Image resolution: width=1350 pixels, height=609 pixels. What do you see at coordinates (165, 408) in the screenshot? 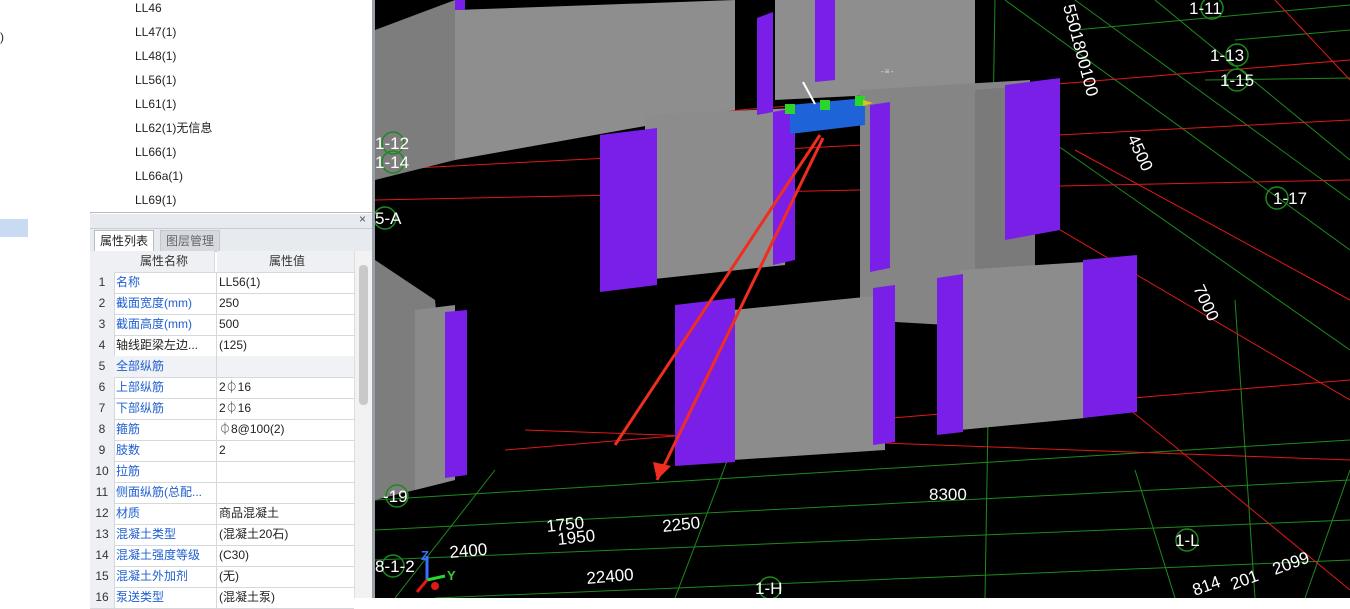
I see `property-name: 下部纵筋` at bounding box center [165, 408].